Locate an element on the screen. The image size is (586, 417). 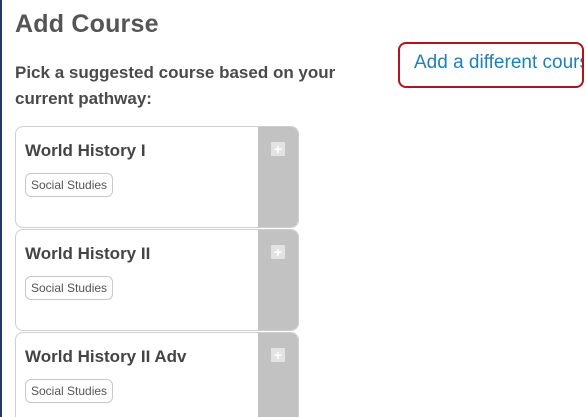
add-different-course-link: Add a different course is located at coordinates (491, 65).